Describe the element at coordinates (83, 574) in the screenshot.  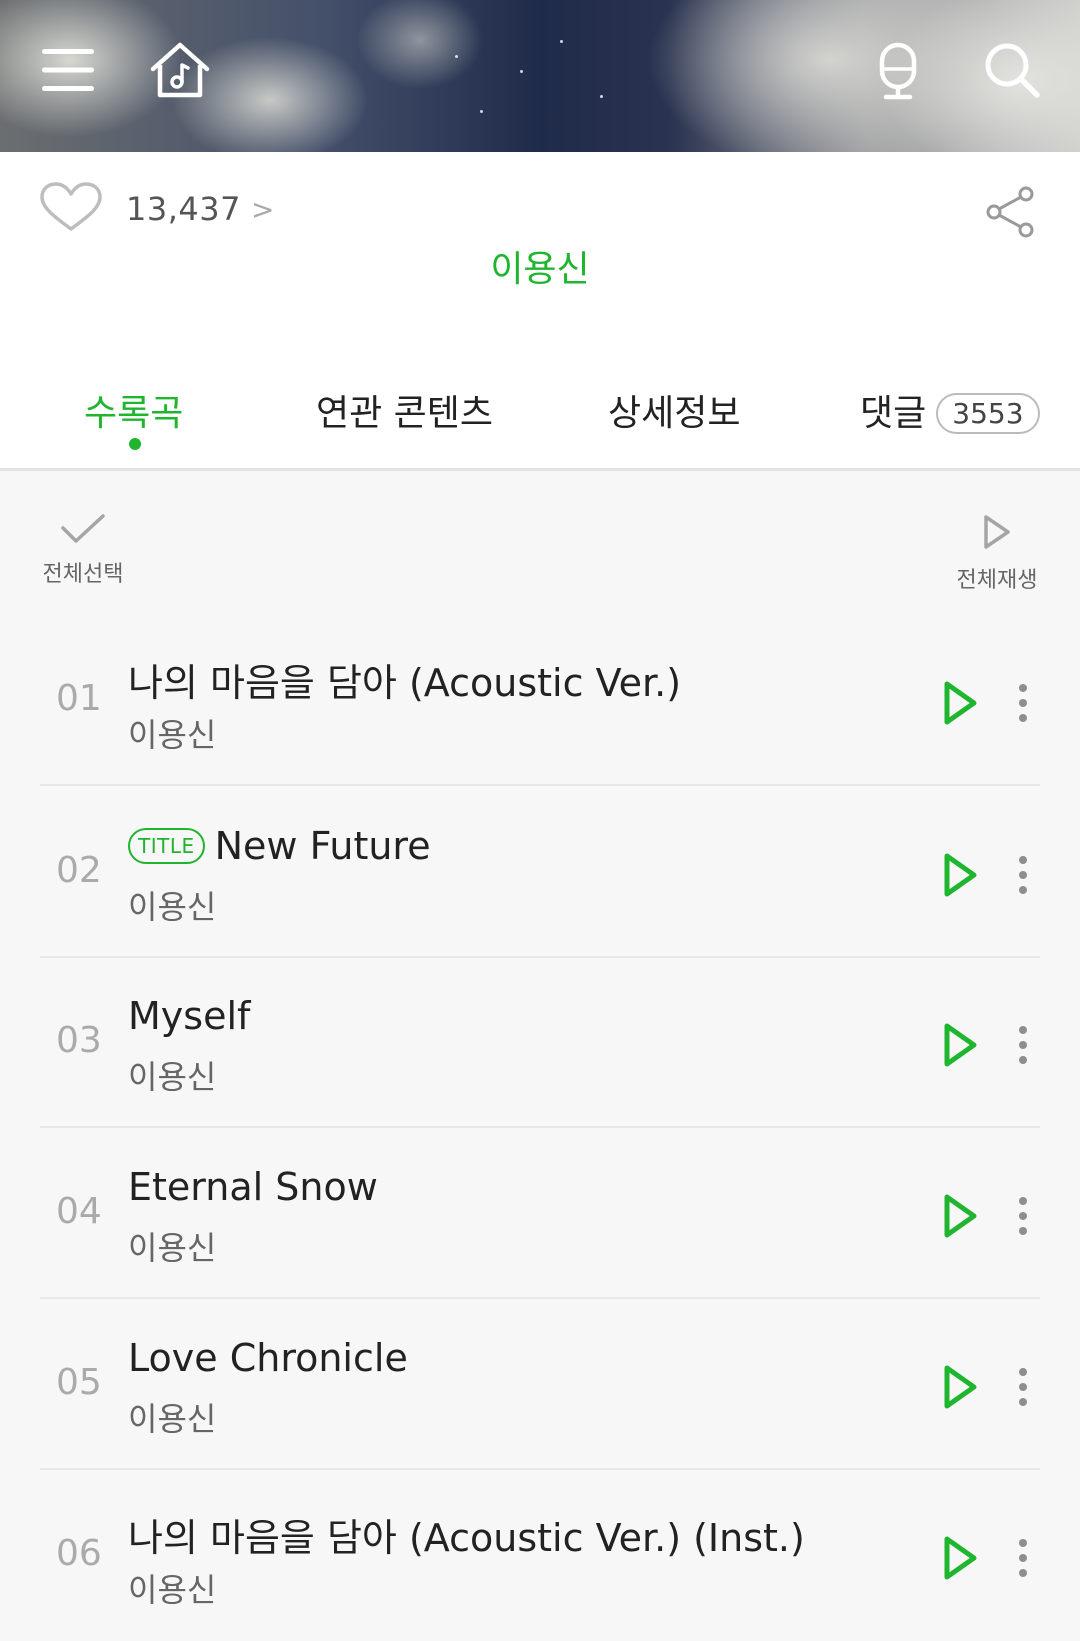
I see `select-all-label: 전체선택` at that location.